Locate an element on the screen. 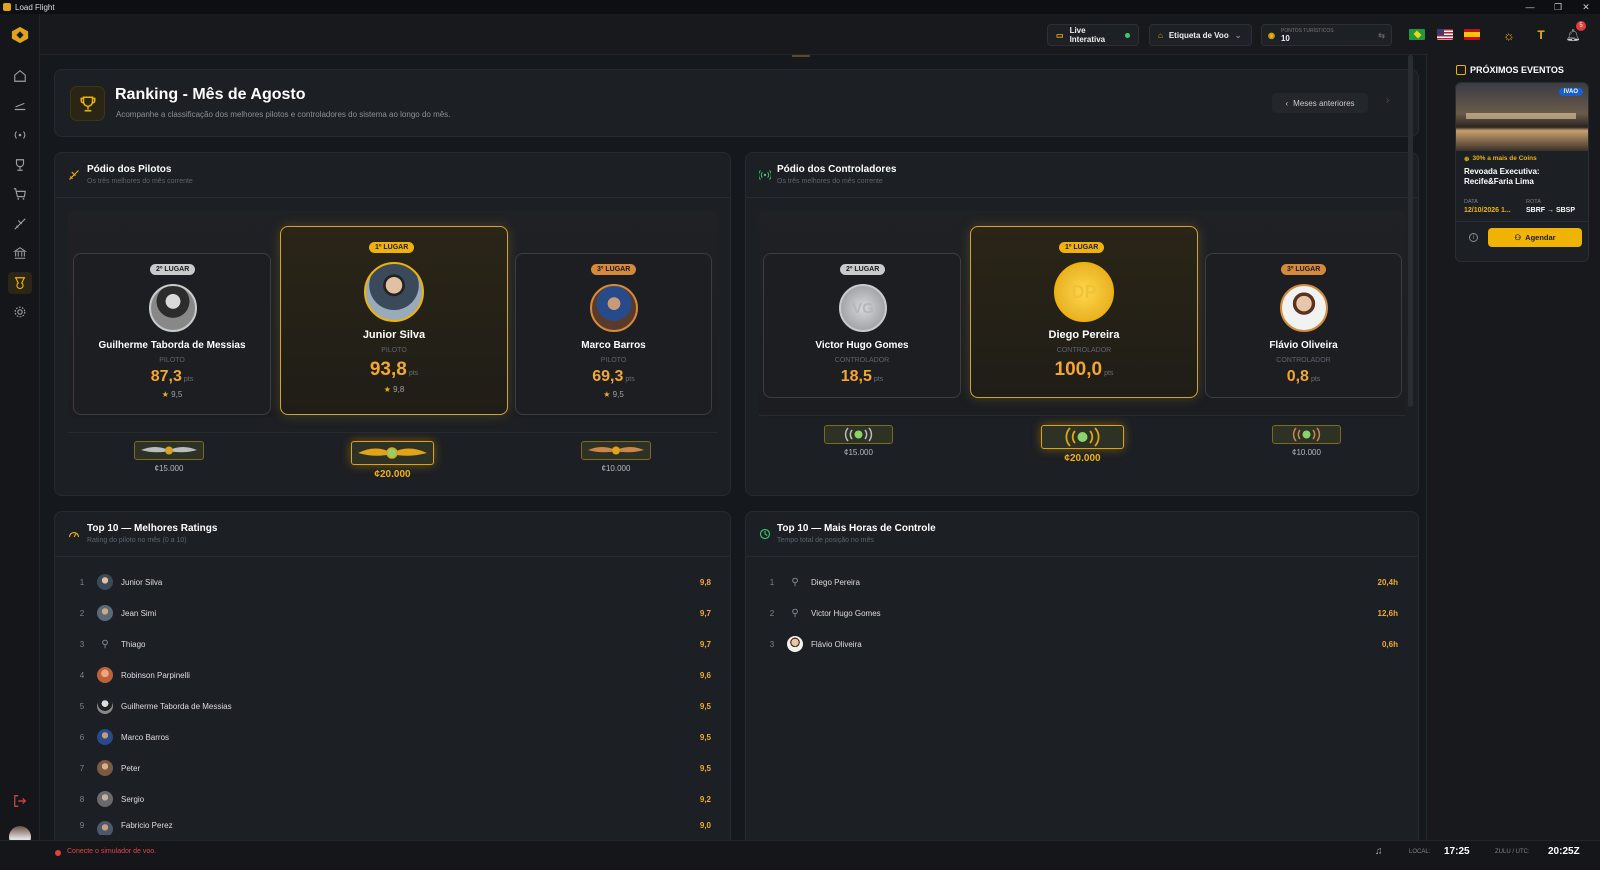 The width and height of the screenshot is (1600, 870). sidebar-item-store is located at coordinates (20, 194).